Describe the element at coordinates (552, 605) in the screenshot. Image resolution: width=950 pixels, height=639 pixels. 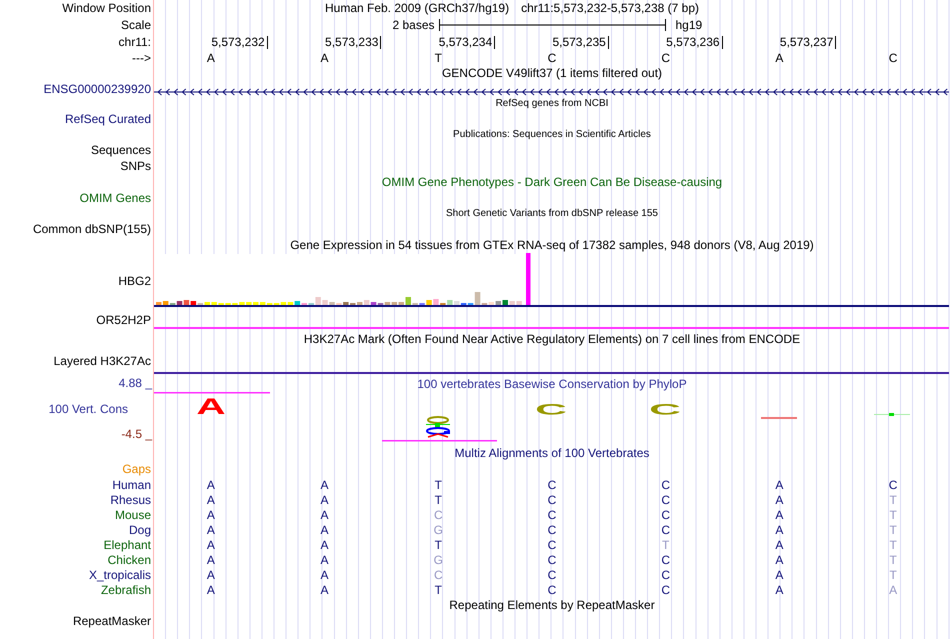
I see `track-title: Repeating Elements by RepeatMasker` at that location.